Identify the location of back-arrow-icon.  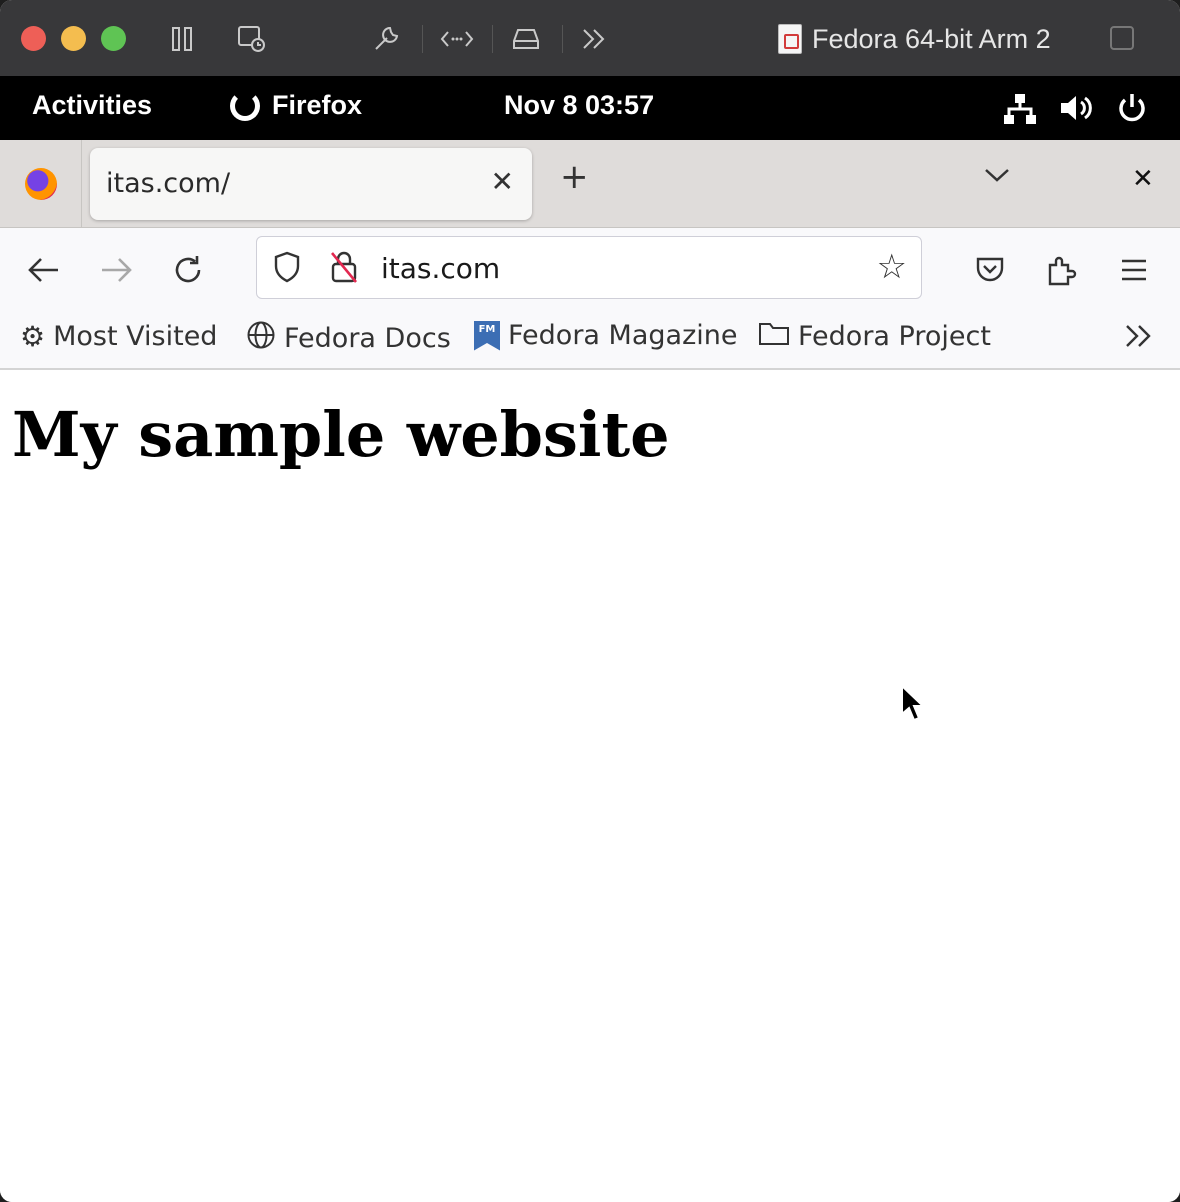
(44, 270).